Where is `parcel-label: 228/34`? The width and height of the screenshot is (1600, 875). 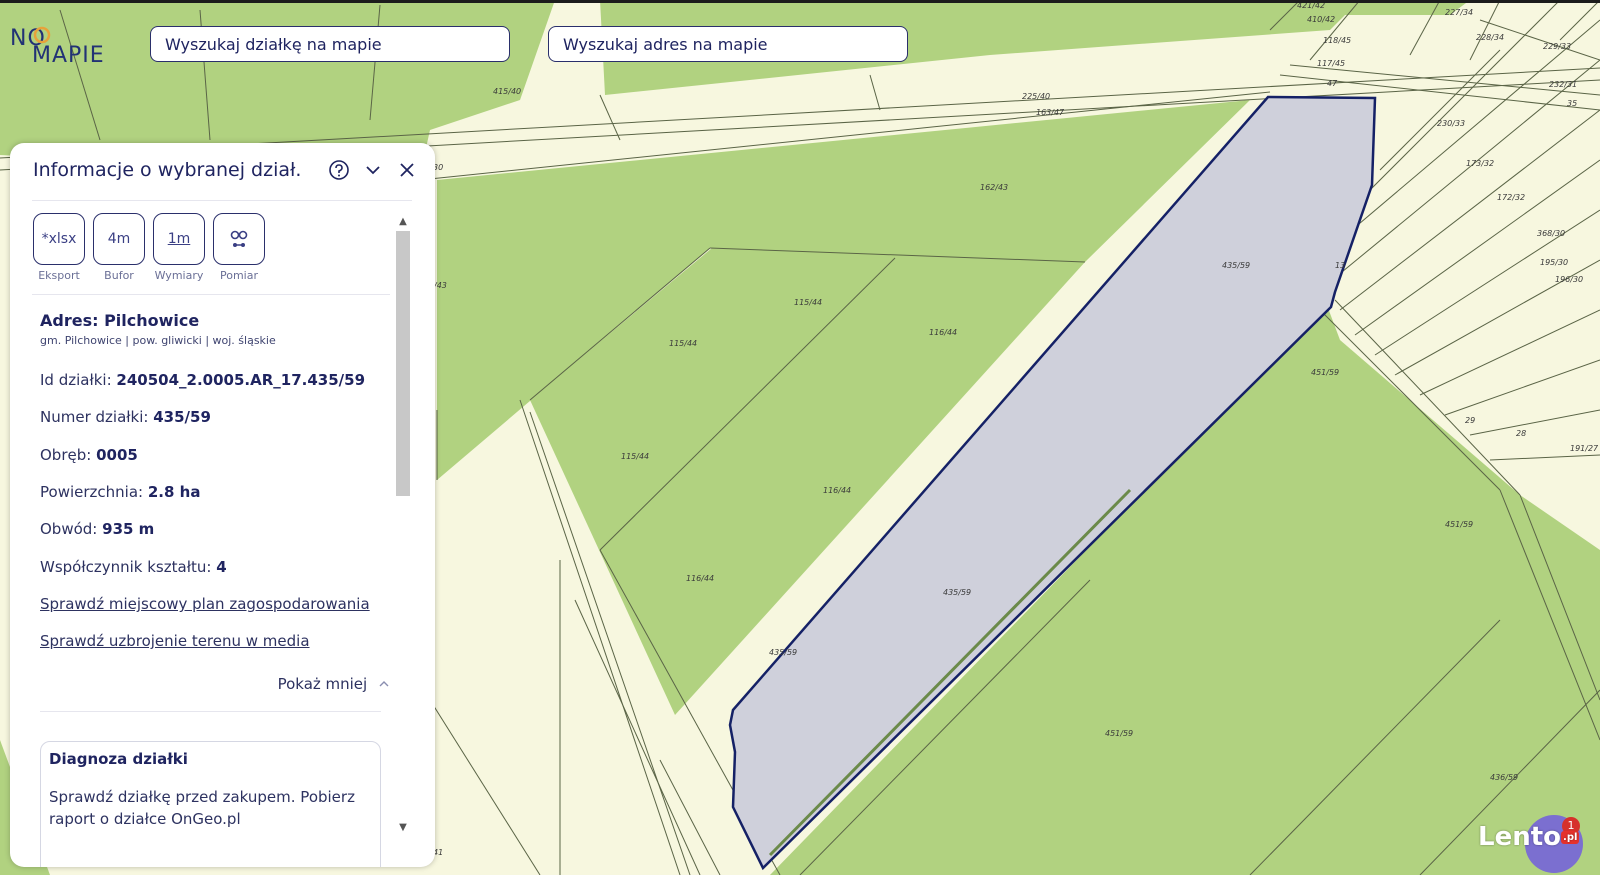 parcel-label: 228/34 is located at coordinates (1490, 37).